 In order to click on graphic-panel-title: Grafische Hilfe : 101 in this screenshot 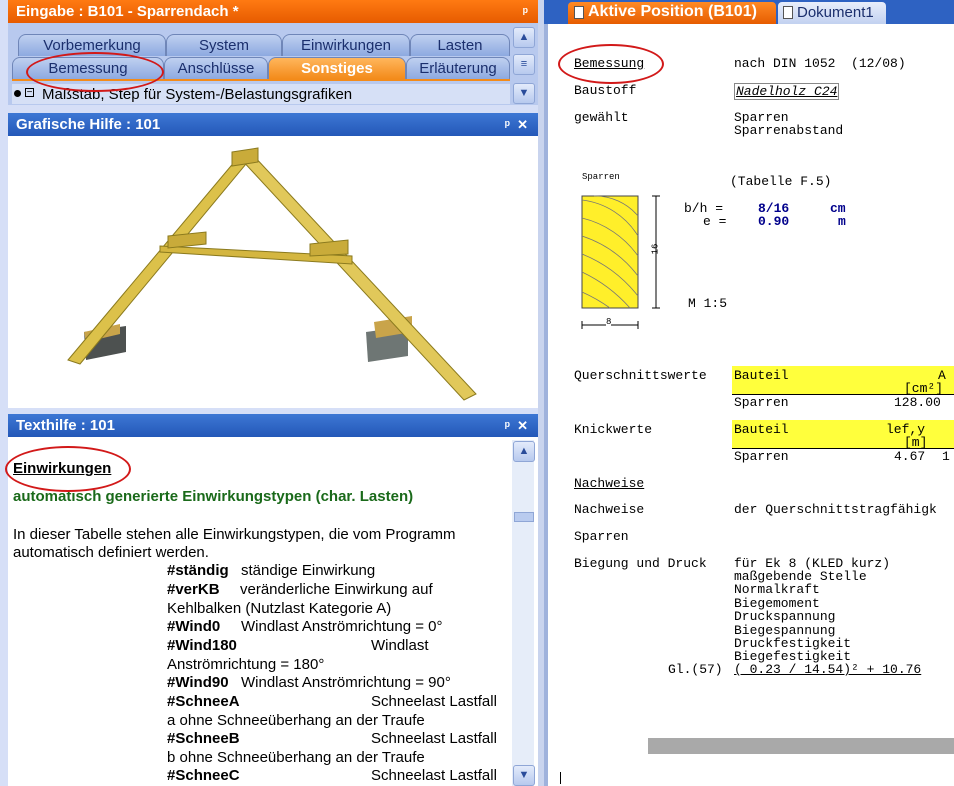, I will do `click(88, 124)`.